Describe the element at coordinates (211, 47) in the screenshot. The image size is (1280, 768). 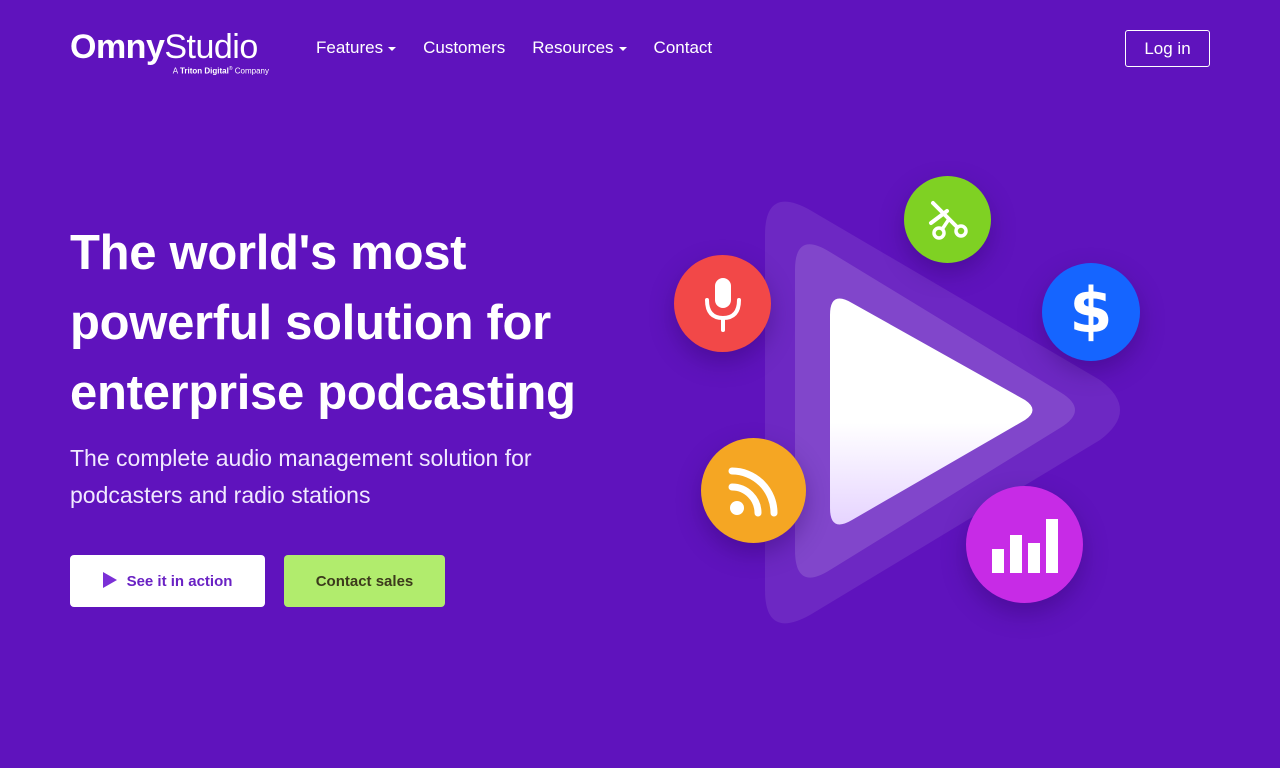
I see `logo-name-part2: Studio` at that location.